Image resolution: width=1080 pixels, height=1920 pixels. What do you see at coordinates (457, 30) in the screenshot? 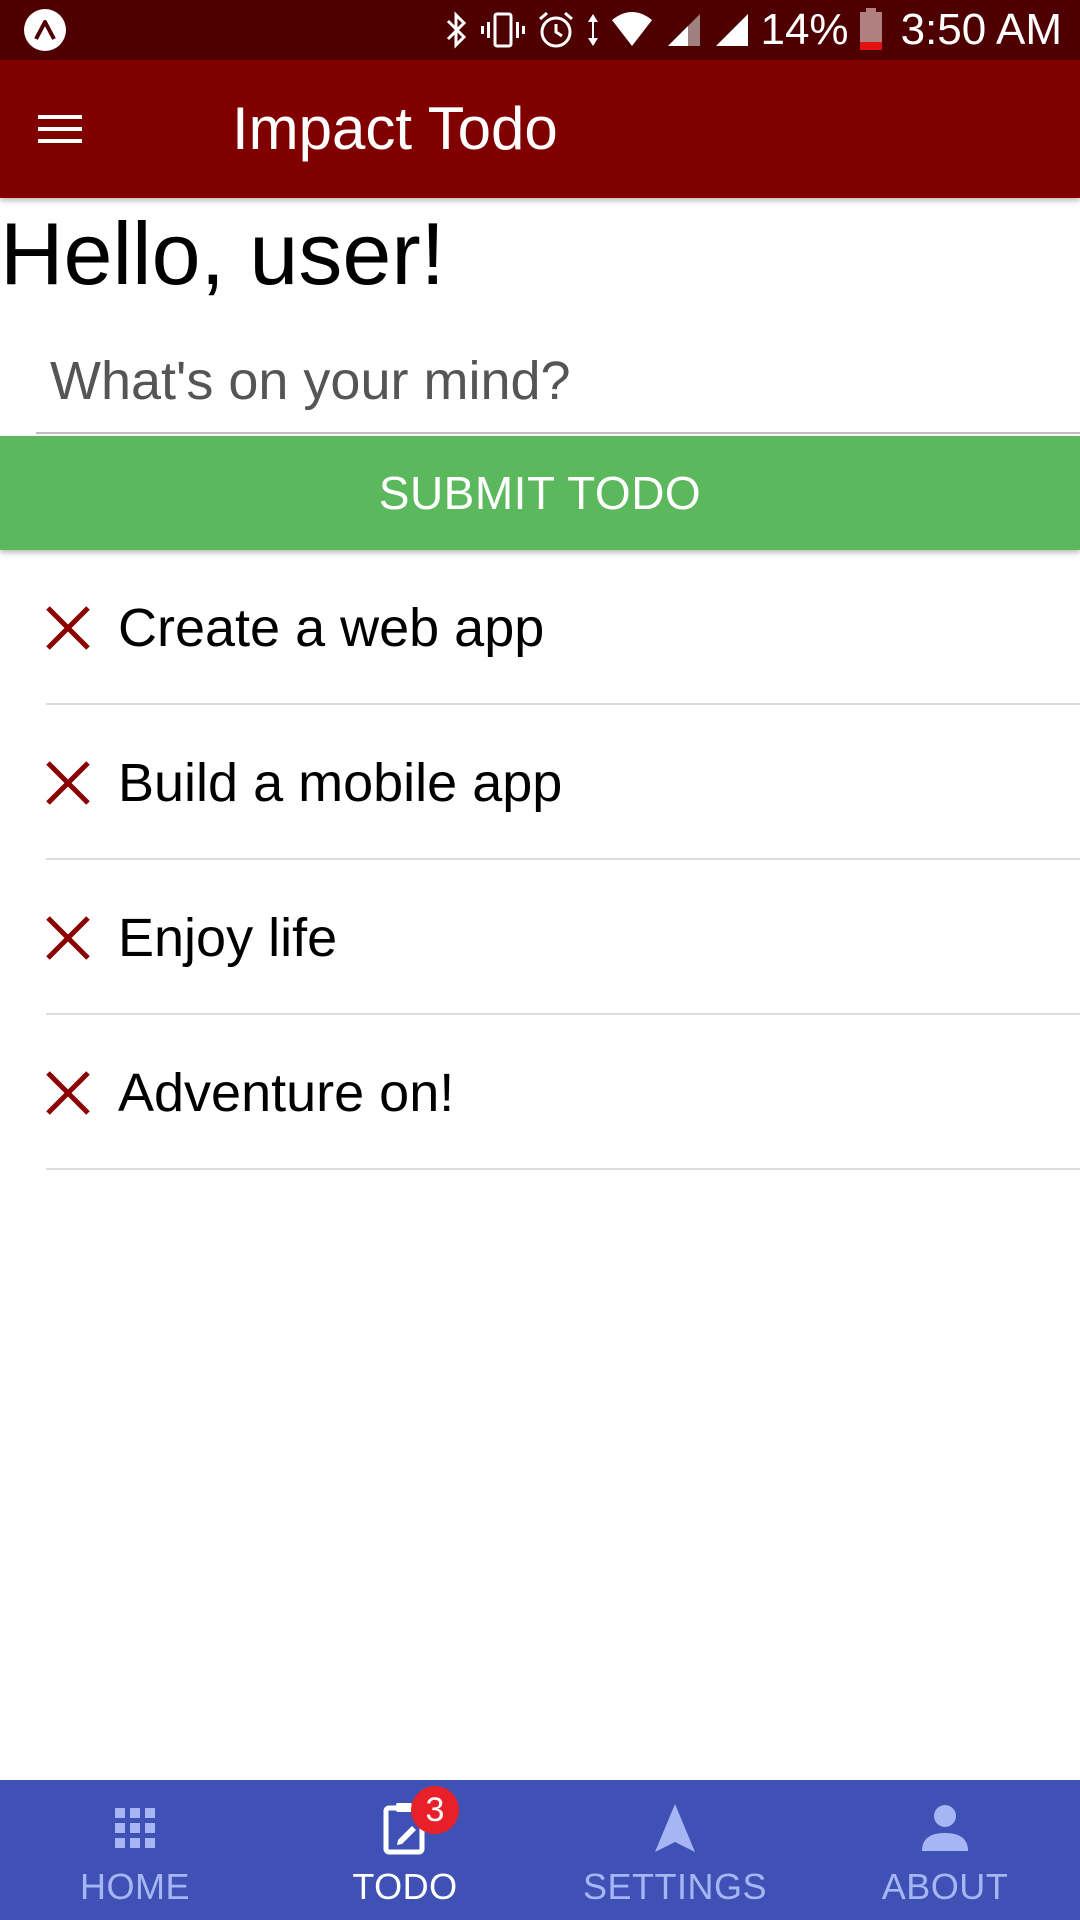
I see `bluetooth-icon` at bounding box center [457, 30].